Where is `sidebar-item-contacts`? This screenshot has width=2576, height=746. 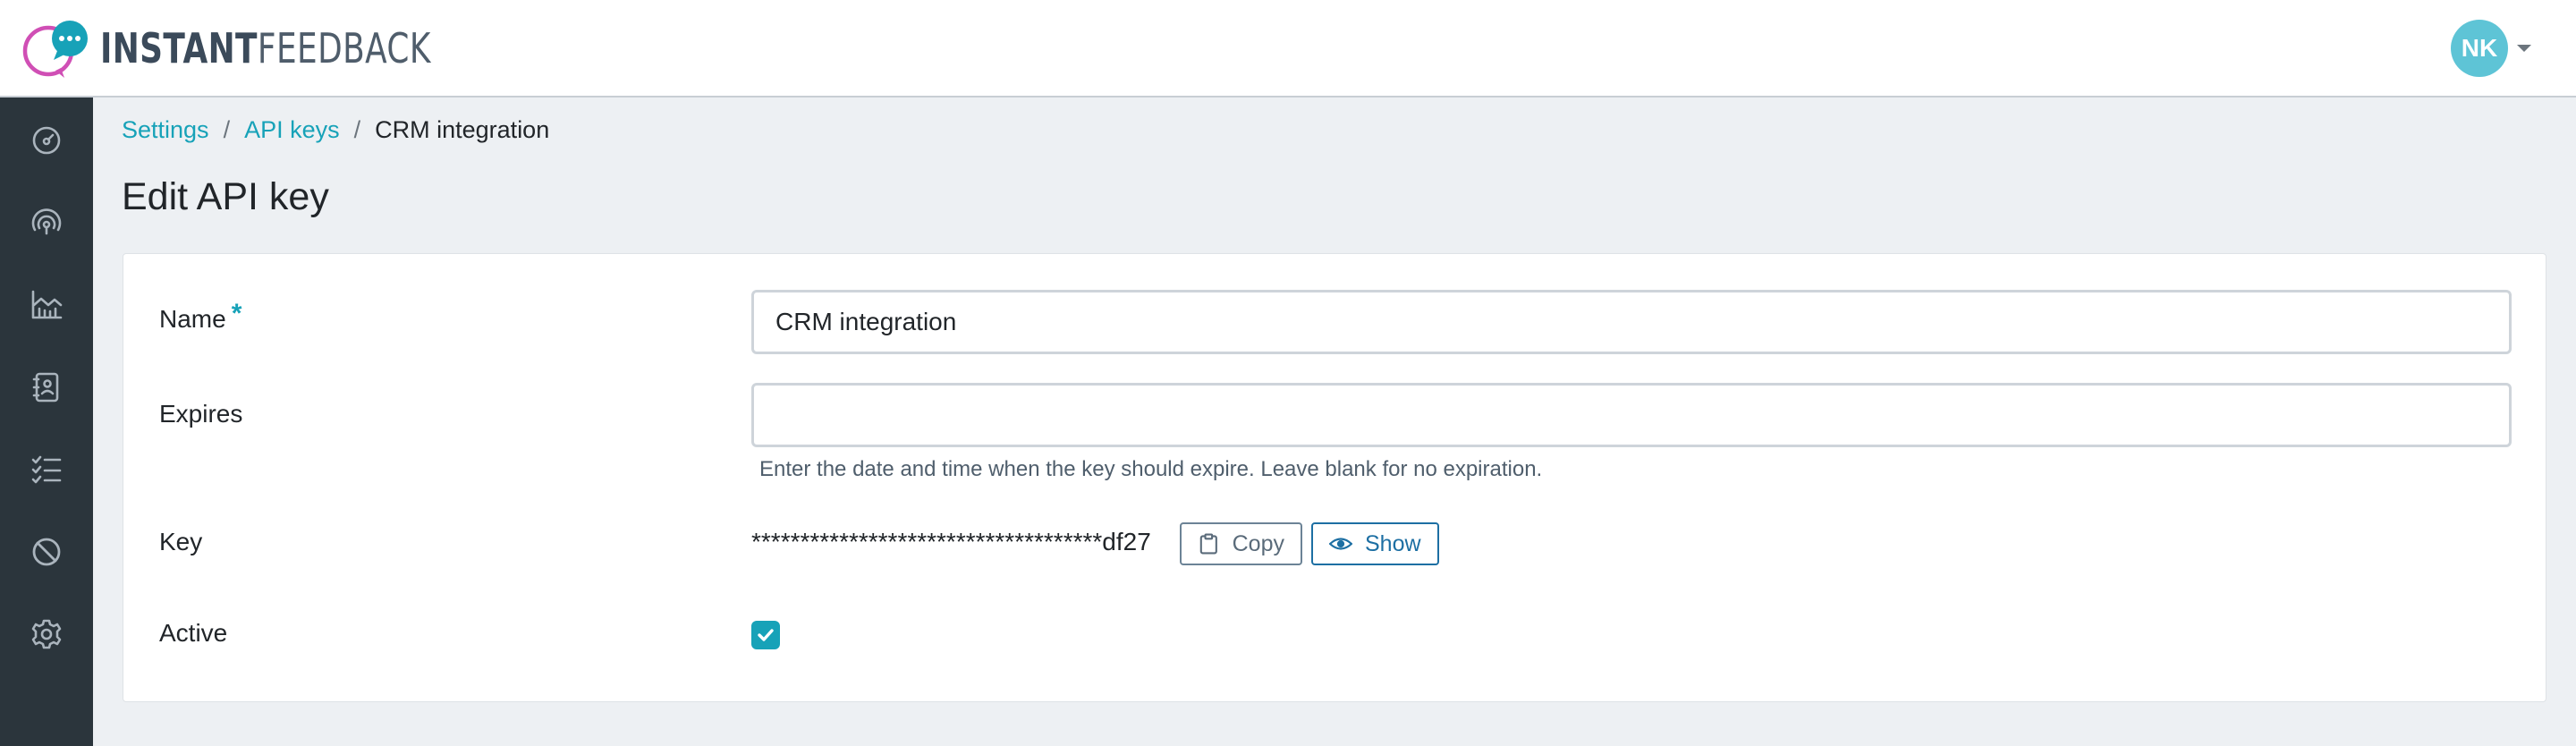
sidebar-item-contacts is located at coordinates (46, 387).